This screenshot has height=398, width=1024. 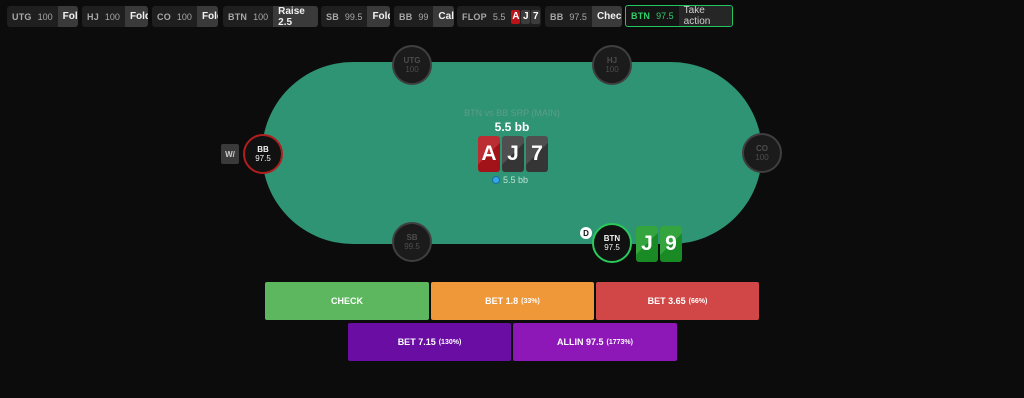 I want to click on chip-icon, so click(x=496, y=180).